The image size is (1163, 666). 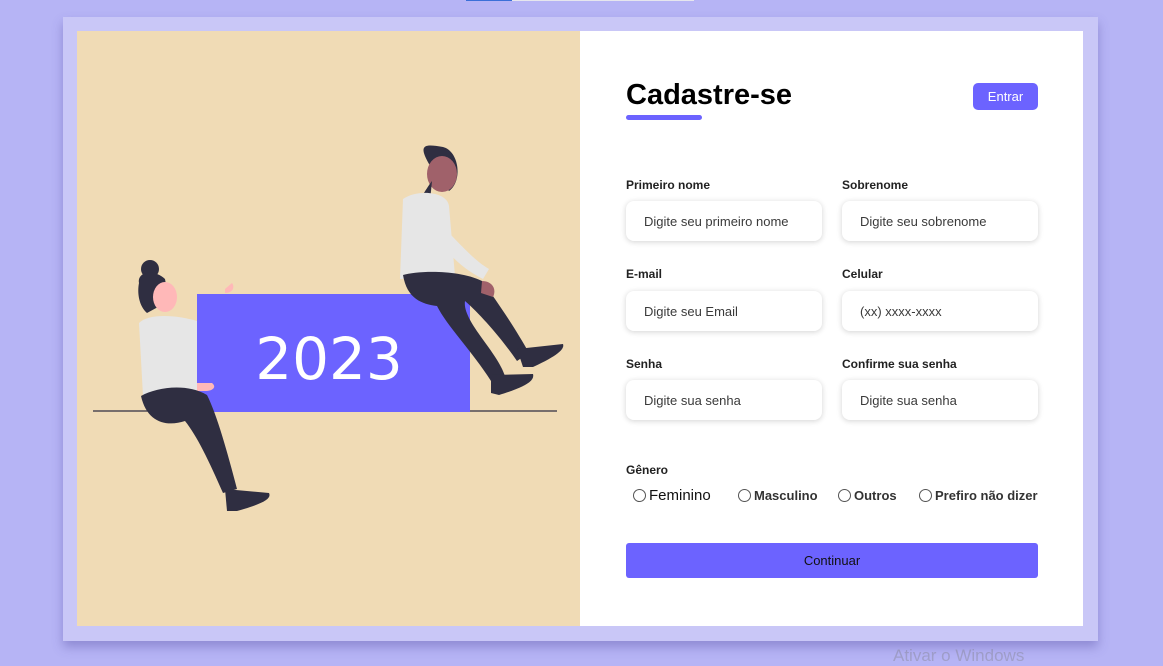 What do you see at coordinates (959, 655) in the screenshot?
I see `windows-activation-watermark: Ativar o Windows` at bounding box center [959, 655].